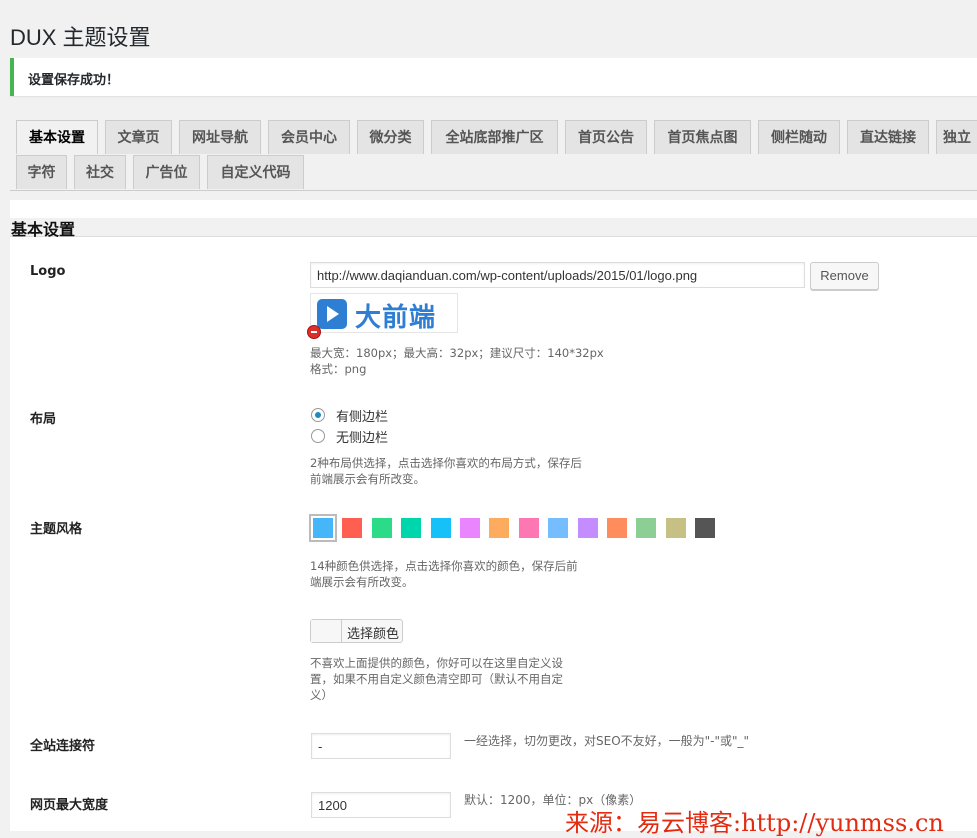  What do you see at coordinates (80, 37) in the screenshot?
I see `page-title: DUX 主题设置` at bounding box center [80, 37].